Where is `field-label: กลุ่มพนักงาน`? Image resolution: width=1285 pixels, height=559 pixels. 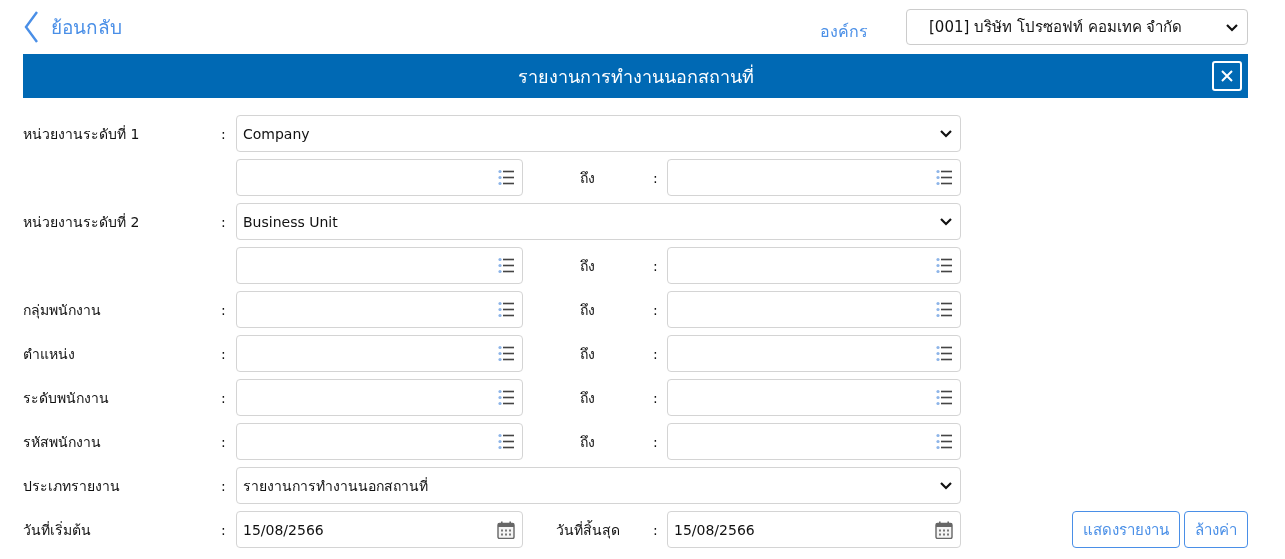 field-label: กลุ่มพนักงาน is located at coordinates (62, 310).